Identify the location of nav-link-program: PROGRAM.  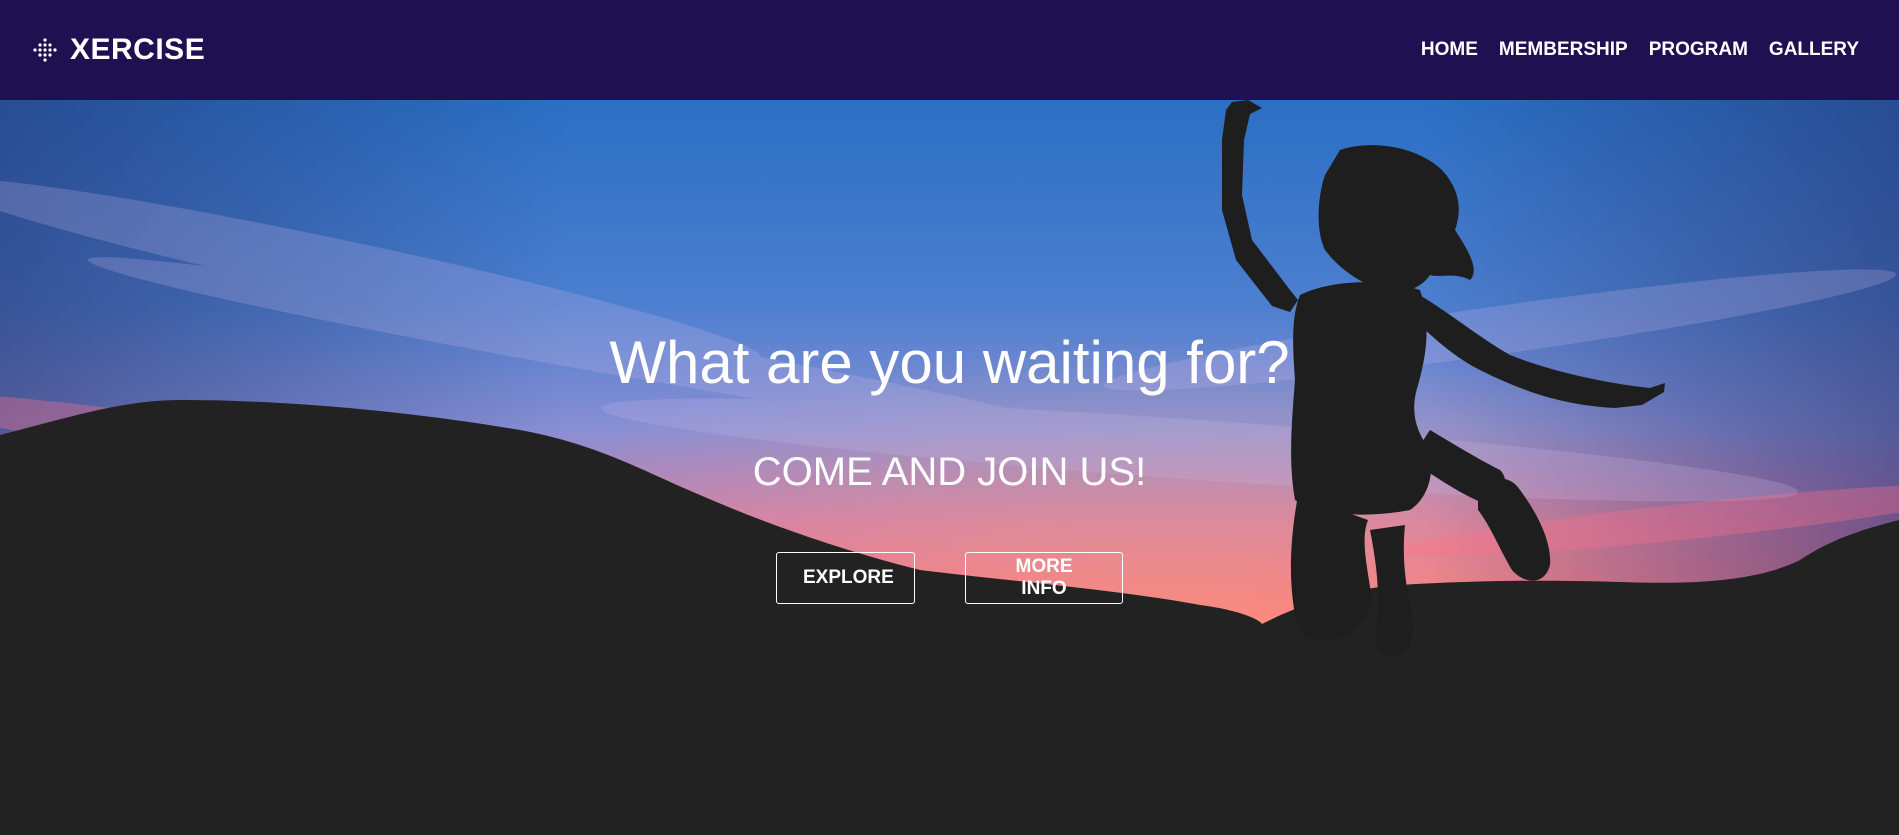
(1698, 50).